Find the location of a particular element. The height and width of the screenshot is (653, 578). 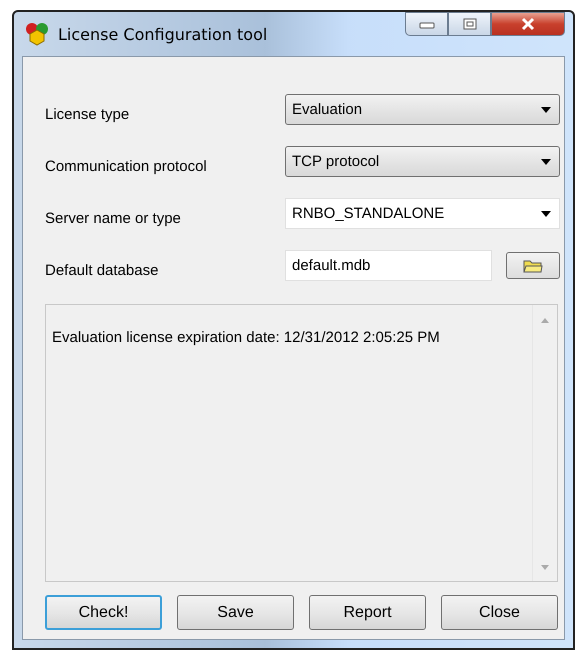

field-label: Default database is located at coordinates (101, 270).